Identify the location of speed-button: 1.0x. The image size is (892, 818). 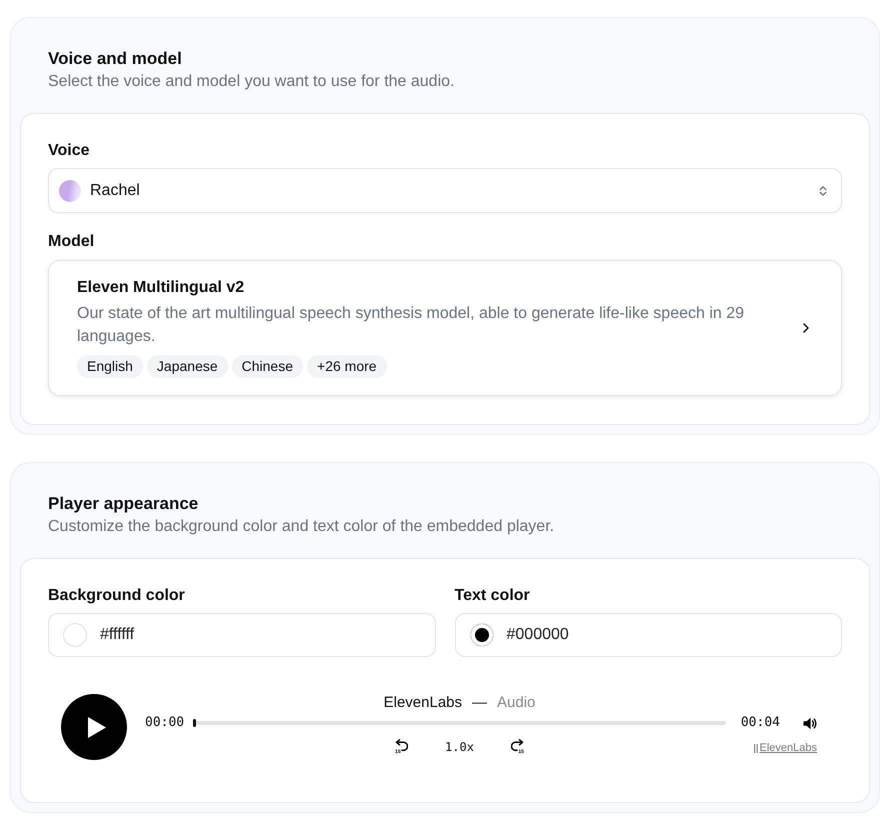
(459, 747).